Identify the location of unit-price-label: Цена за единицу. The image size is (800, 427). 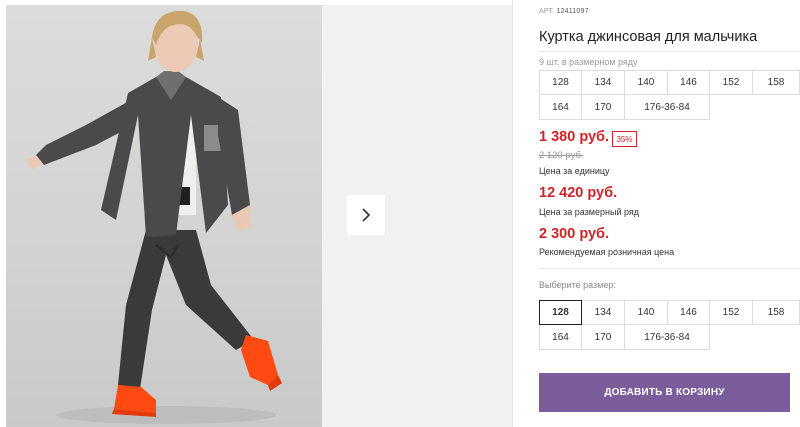
(574, 171).